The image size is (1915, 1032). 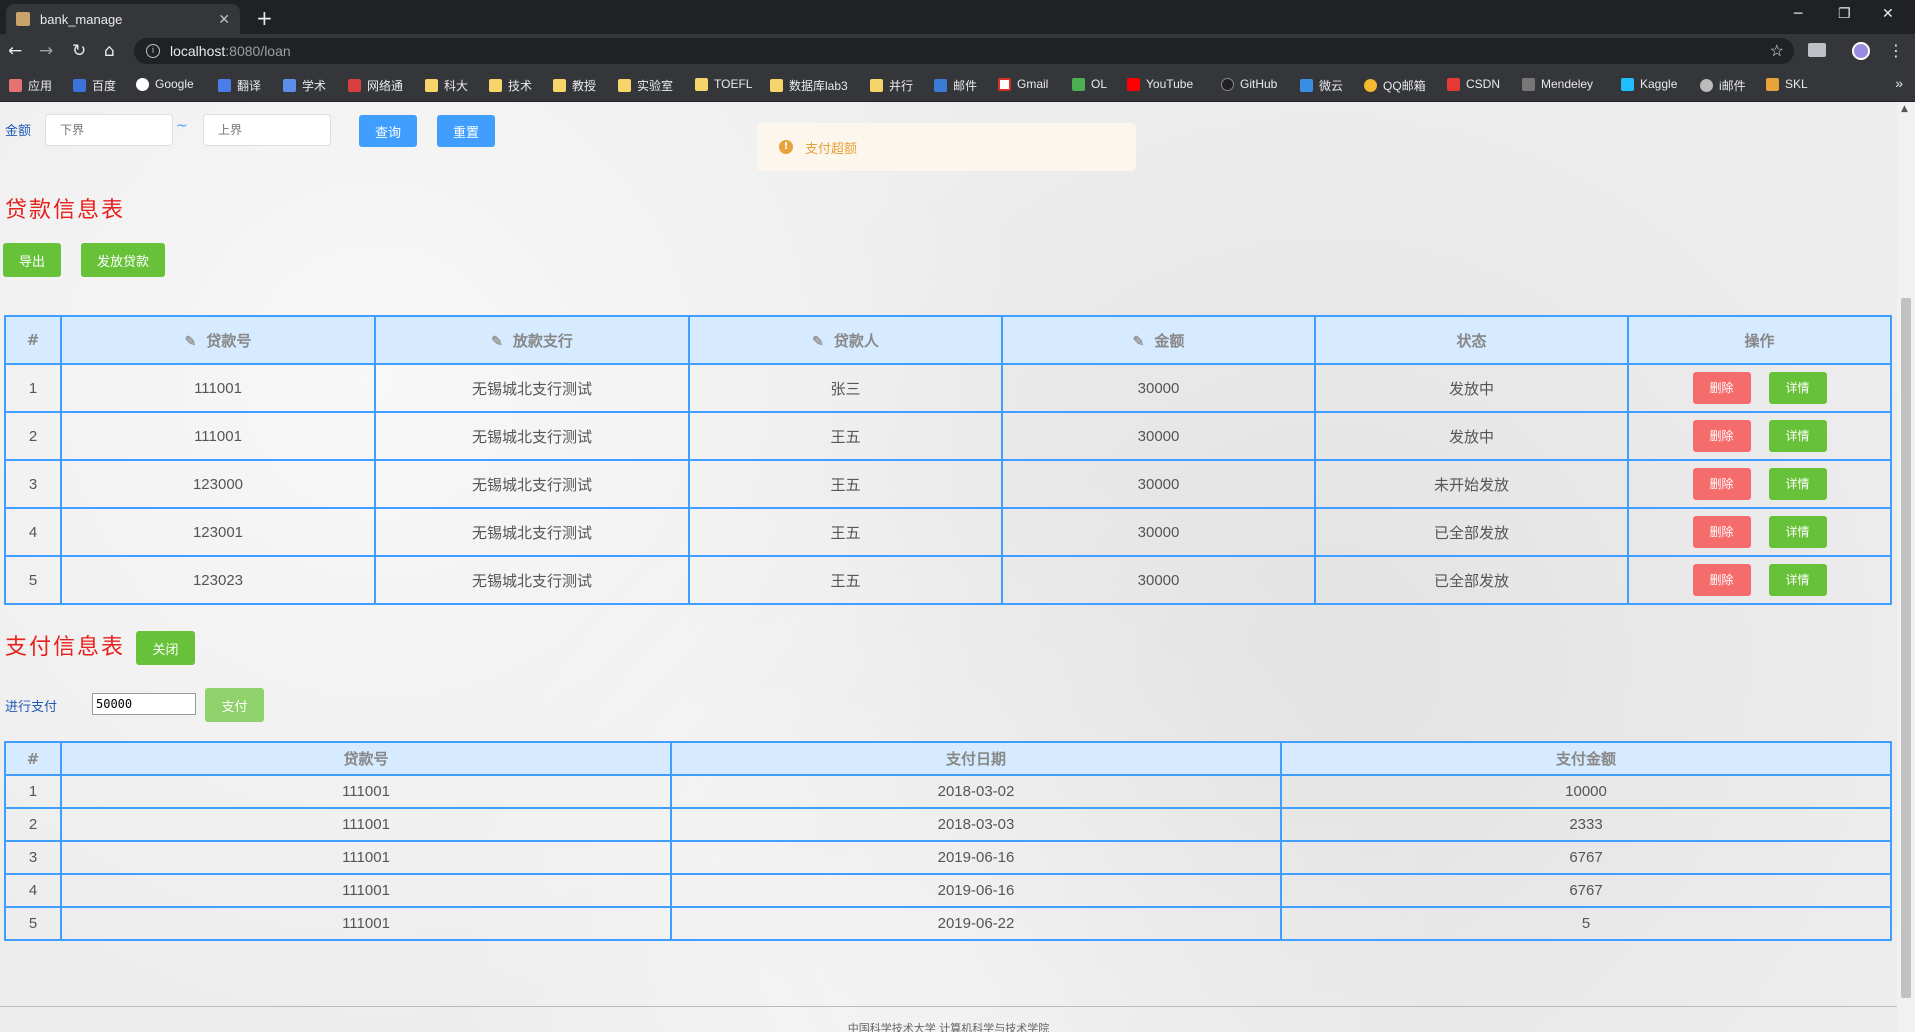 What do you see at coordinates (1888, 14) in the screenshot?
I see `close-window-icon: ✕` at bounding box center [1888, 14].